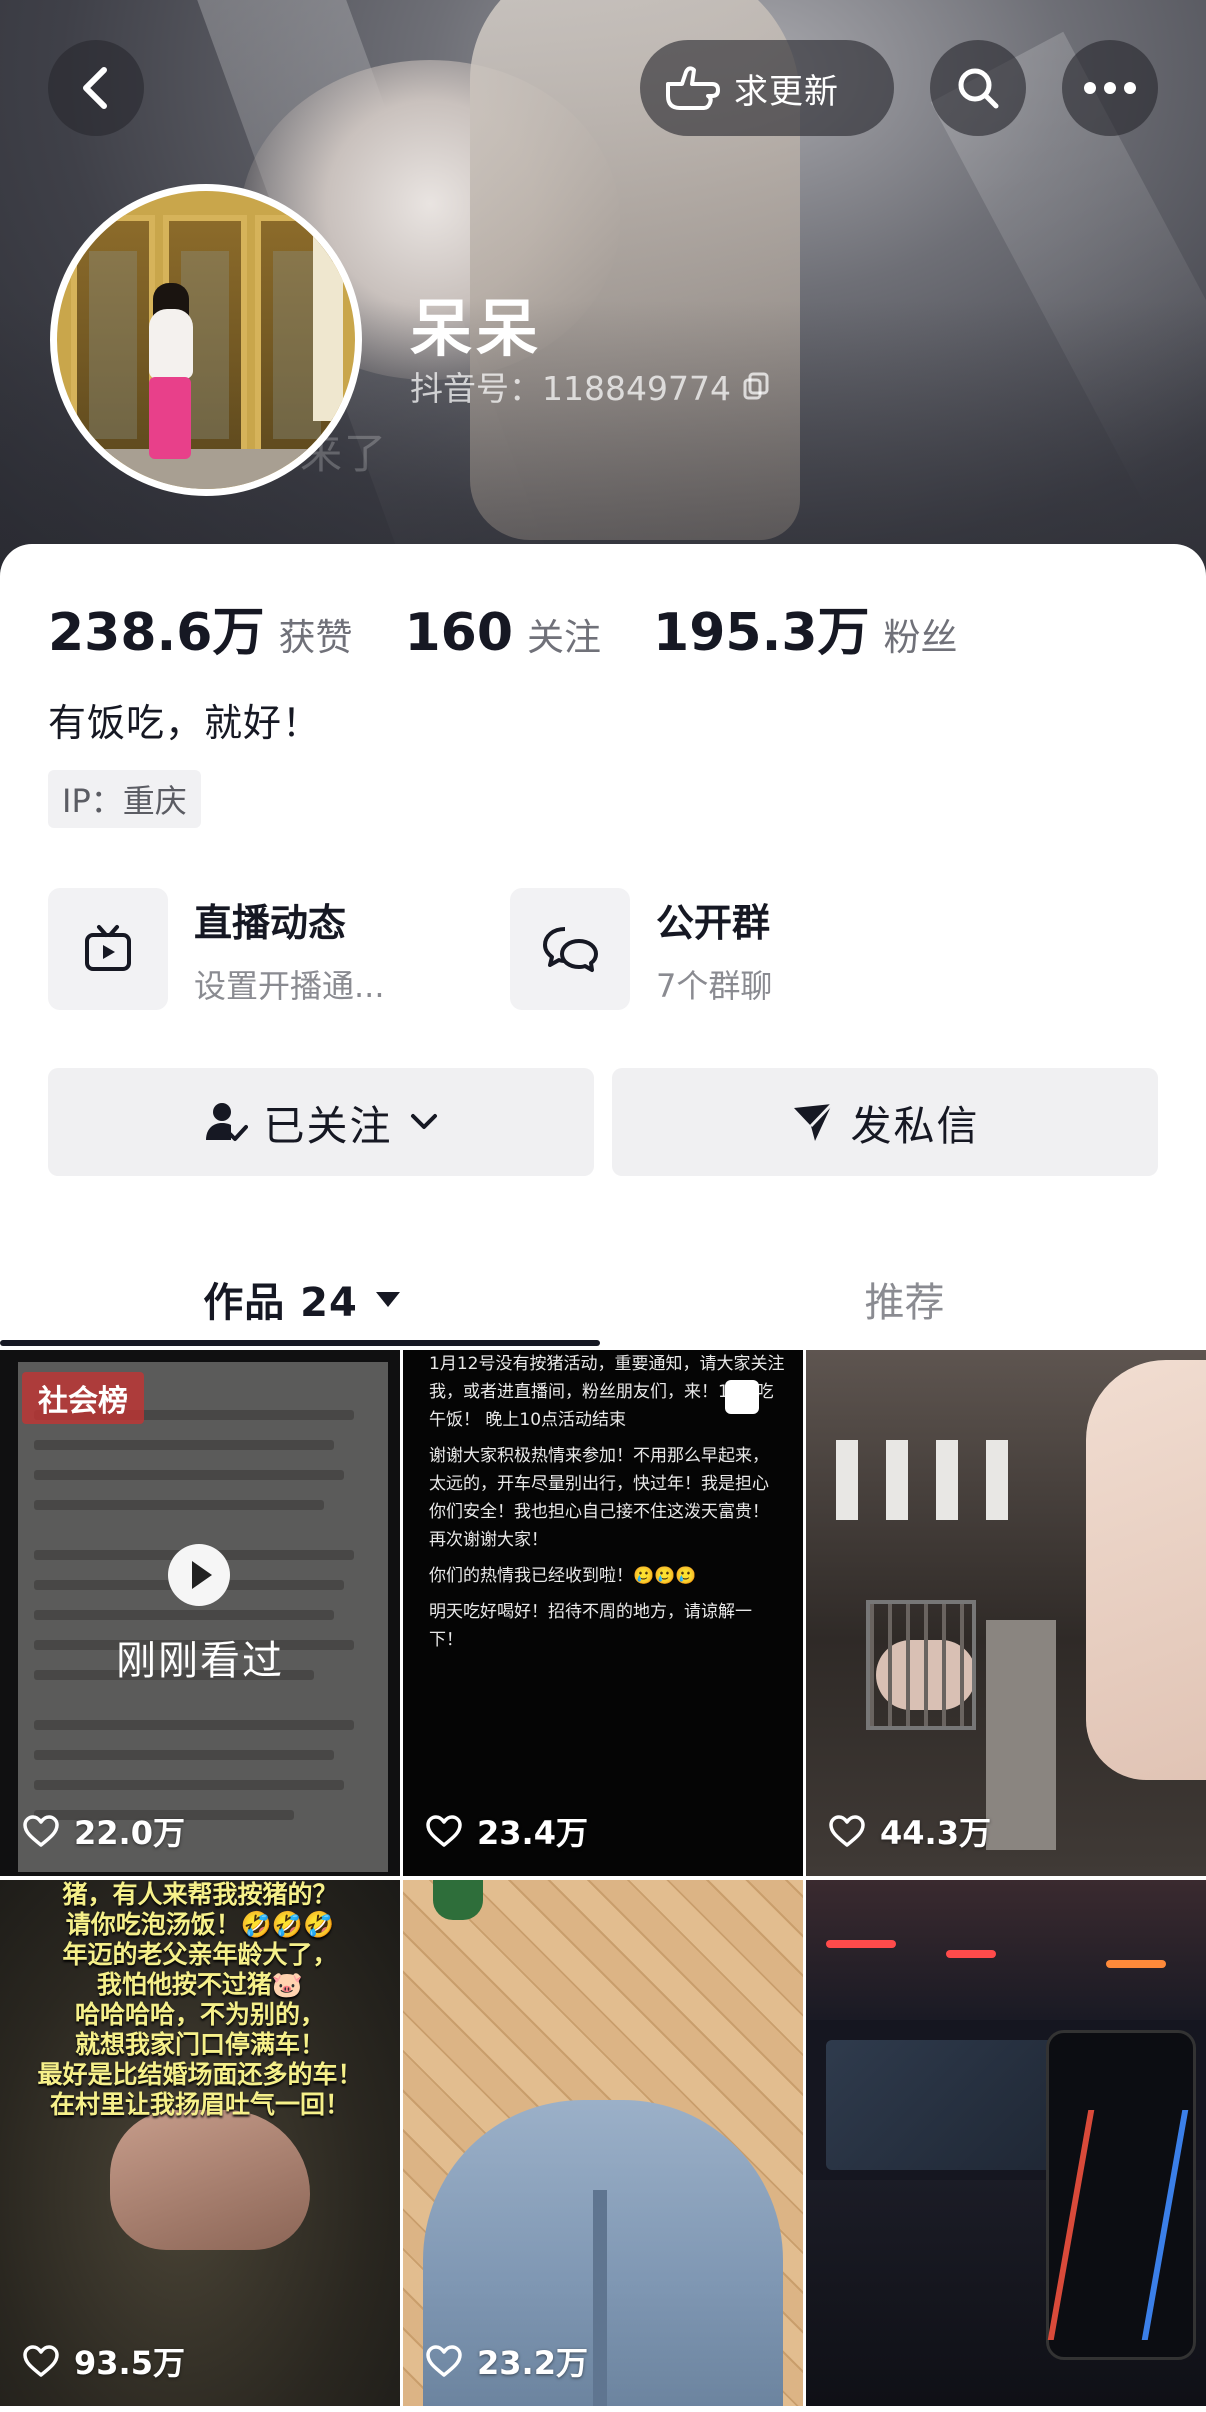  I want to click on notice-paragraph: 明天吃好喝好！招待不周的地方，请谅解一下！, so click(590, 1626).